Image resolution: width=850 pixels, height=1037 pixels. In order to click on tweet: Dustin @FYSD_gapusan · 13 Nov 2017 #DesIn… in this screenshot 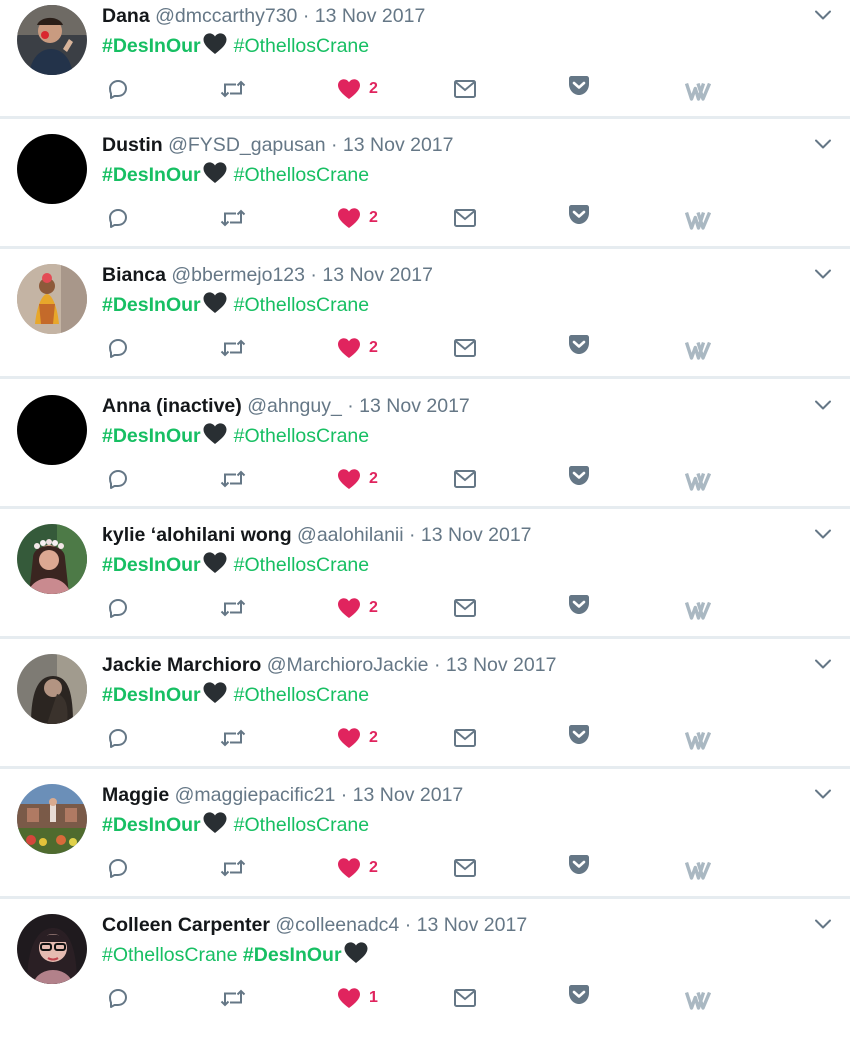, I will do `click(425, 193)`.